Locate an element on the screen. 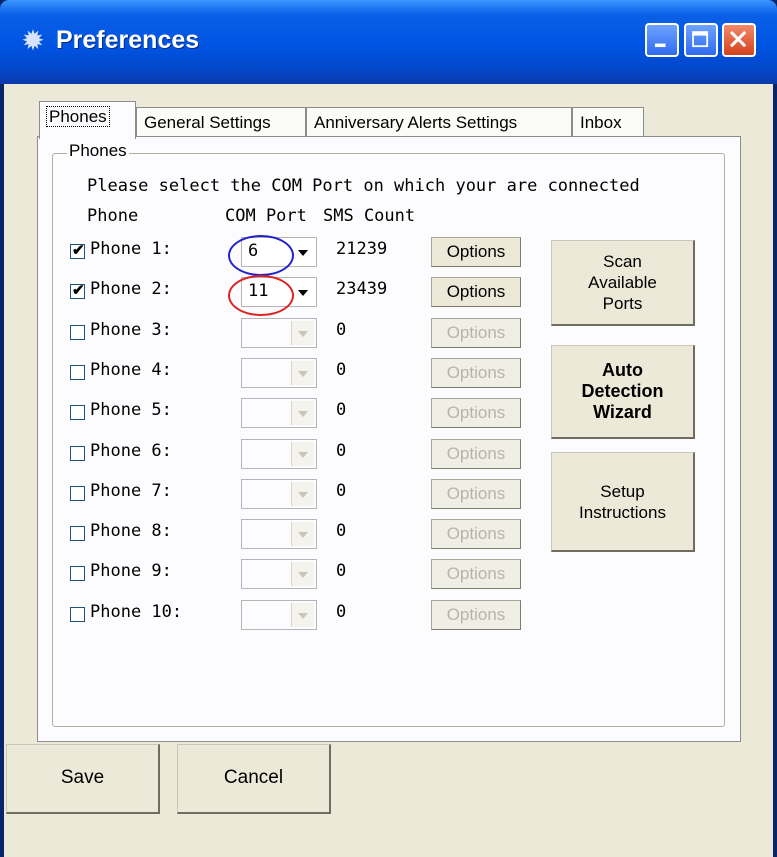  phone-label: Phone 10: is located at coordinates (136, 611).